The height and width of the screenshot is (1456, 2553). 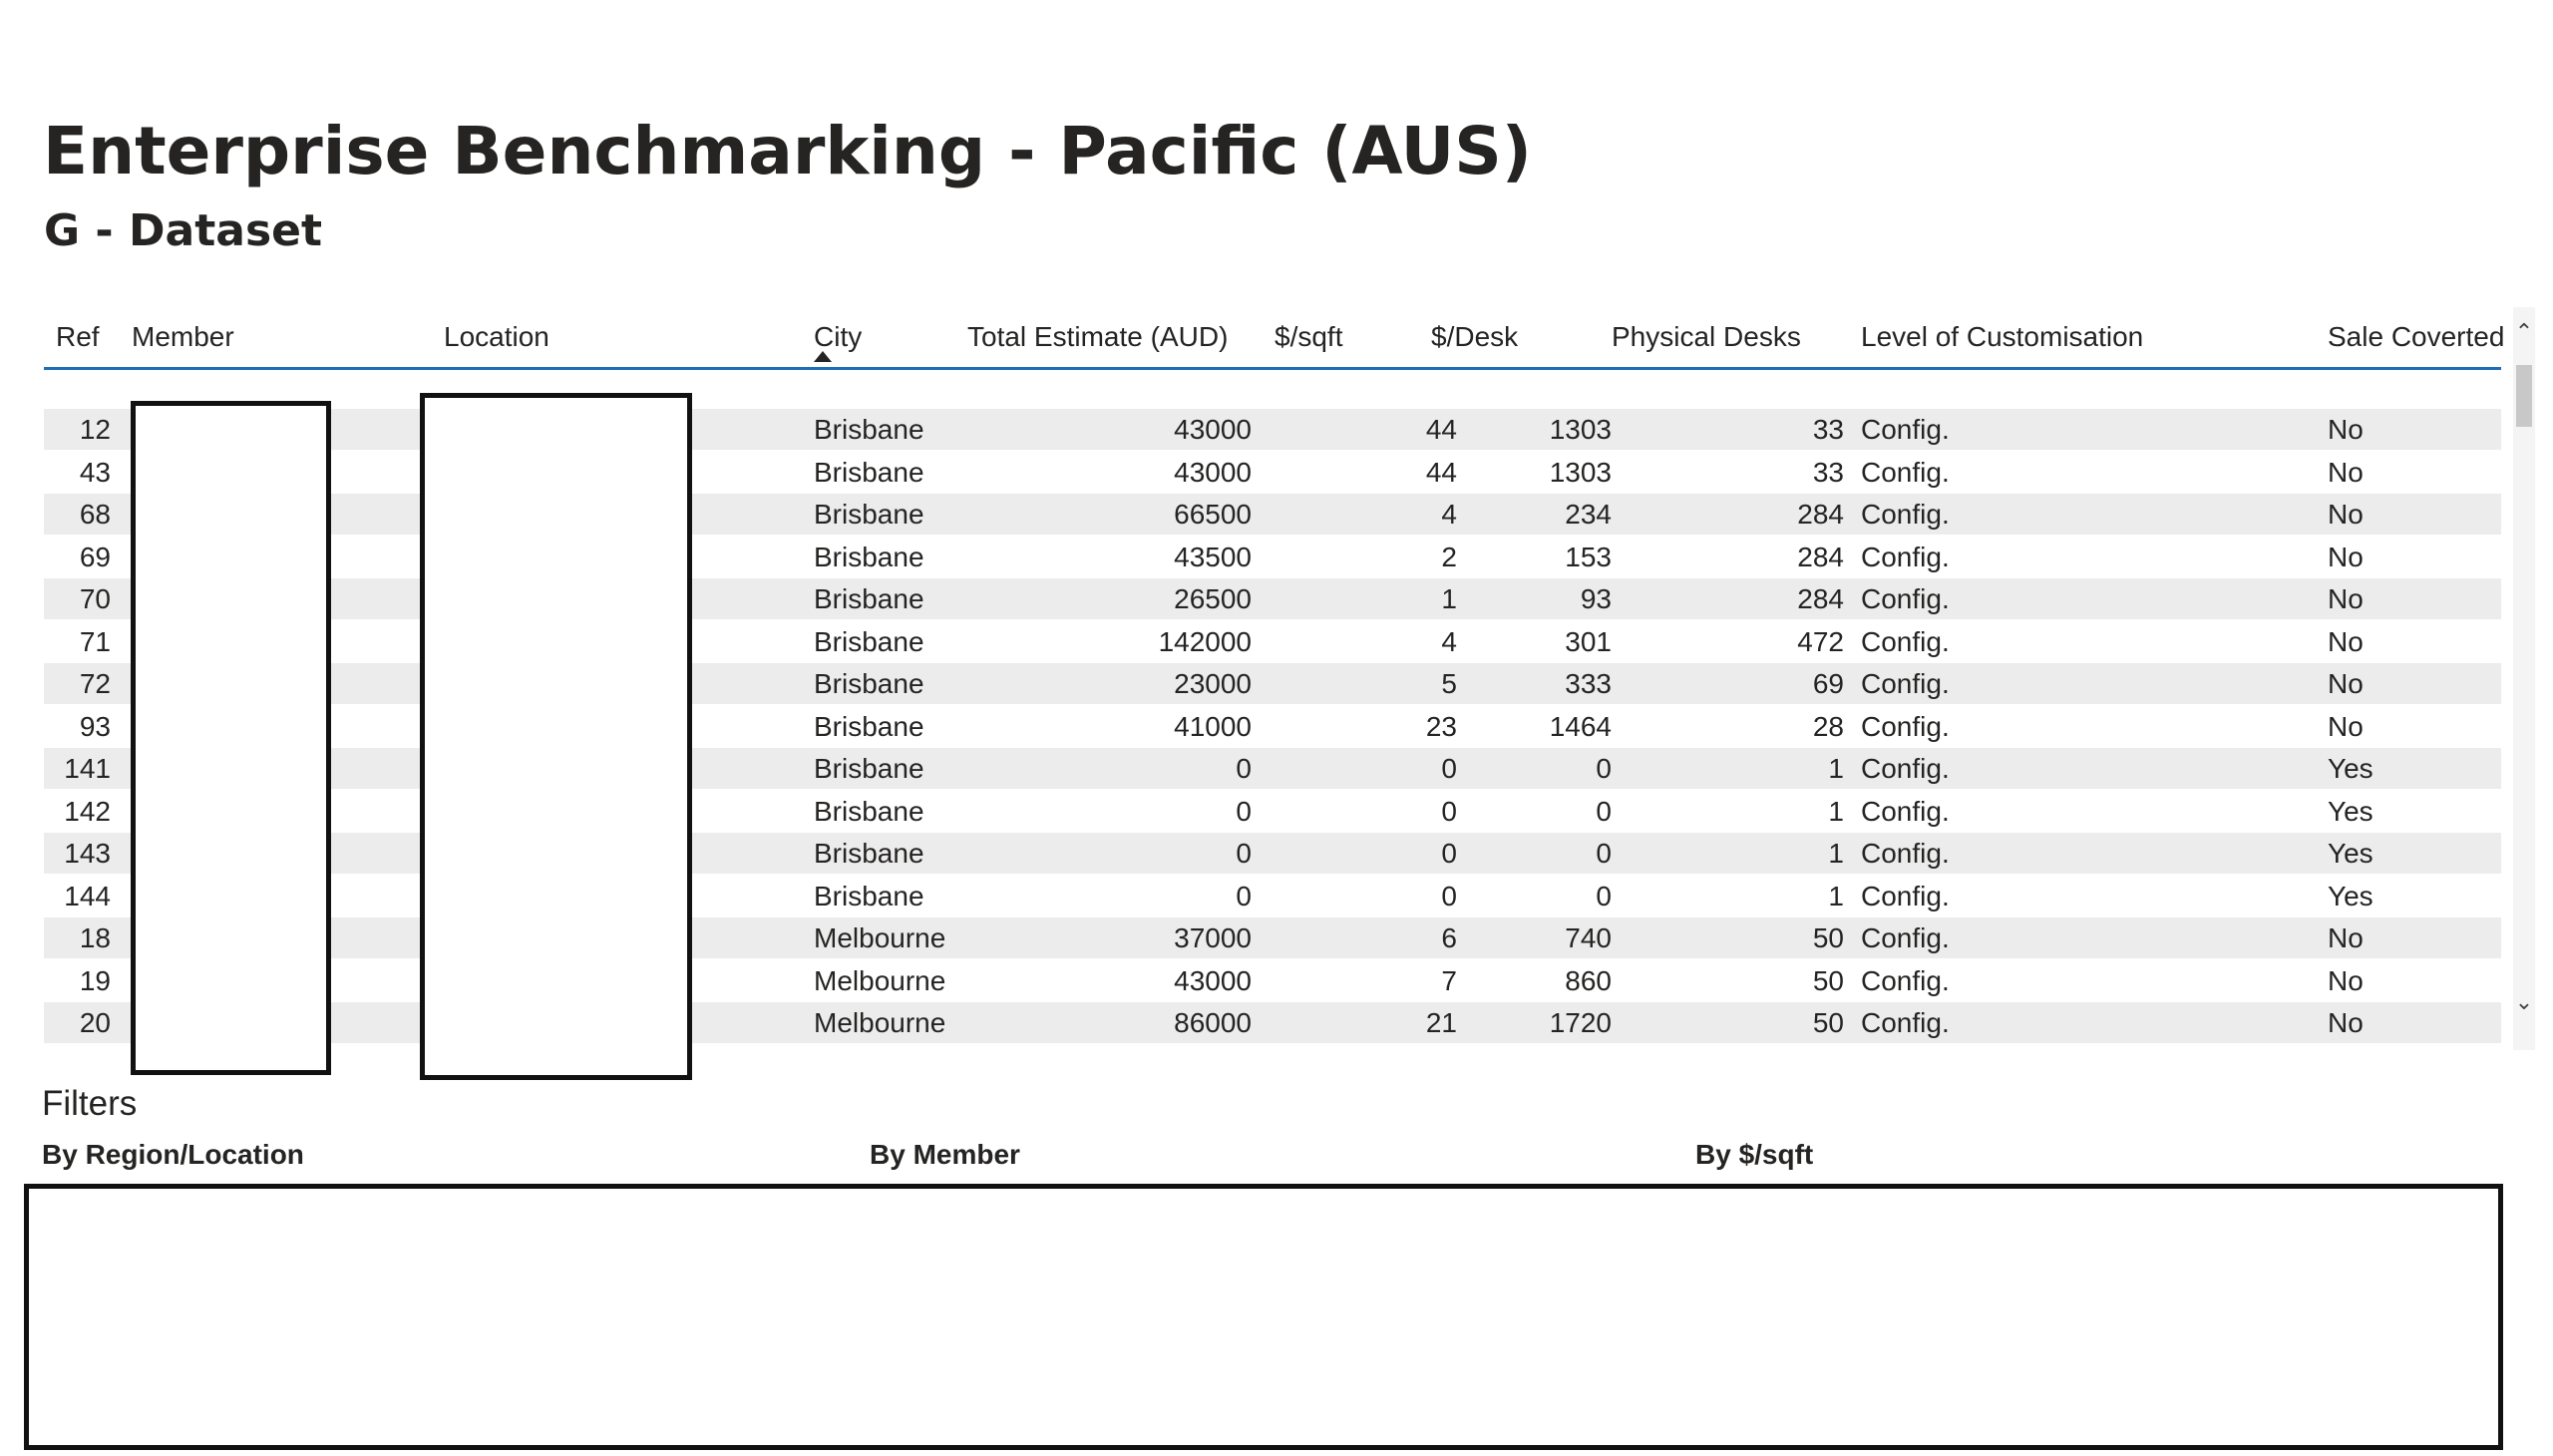 What do you see at coordinates (1707, 337) in the screenshot?
I see `column-header-physical-desks: Physical Desks` at bounding box center [1707, 337].